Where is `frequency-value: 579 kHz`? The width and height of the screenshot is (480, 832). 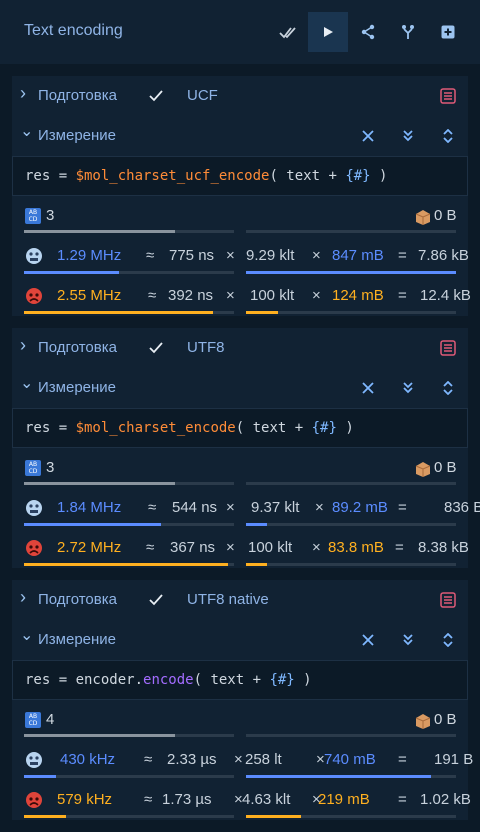
frequency-value: 579 kHz is located at coordinates (85, 799).